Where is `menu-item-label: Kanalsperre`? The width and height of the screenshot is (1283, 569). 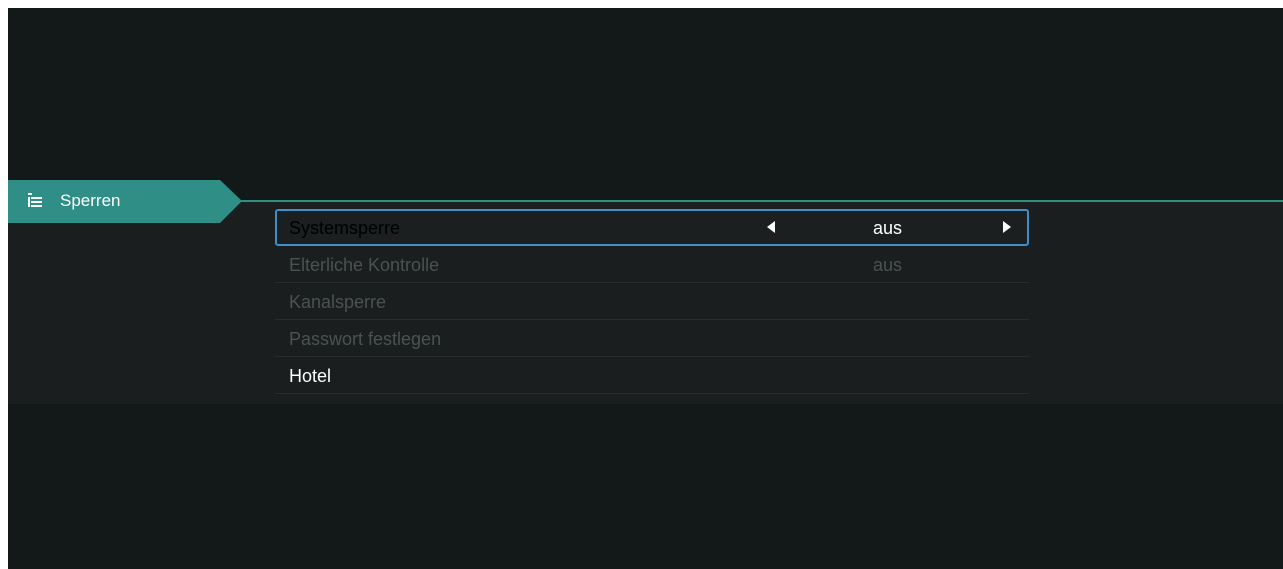
menu-item-label: Kanalsperre is located at coordinates (338, 302).